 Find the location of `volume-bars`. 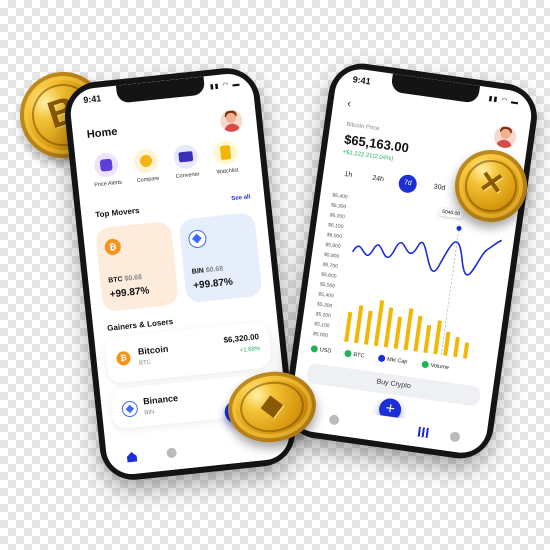

volume-bars is located at coordinates (407, 329).